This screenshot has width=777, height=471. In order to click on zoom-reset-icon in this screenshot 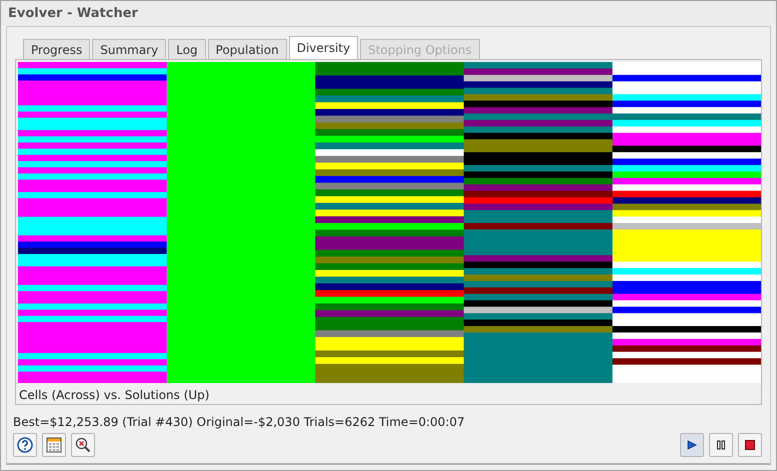, I will do `click(83, 445)`.